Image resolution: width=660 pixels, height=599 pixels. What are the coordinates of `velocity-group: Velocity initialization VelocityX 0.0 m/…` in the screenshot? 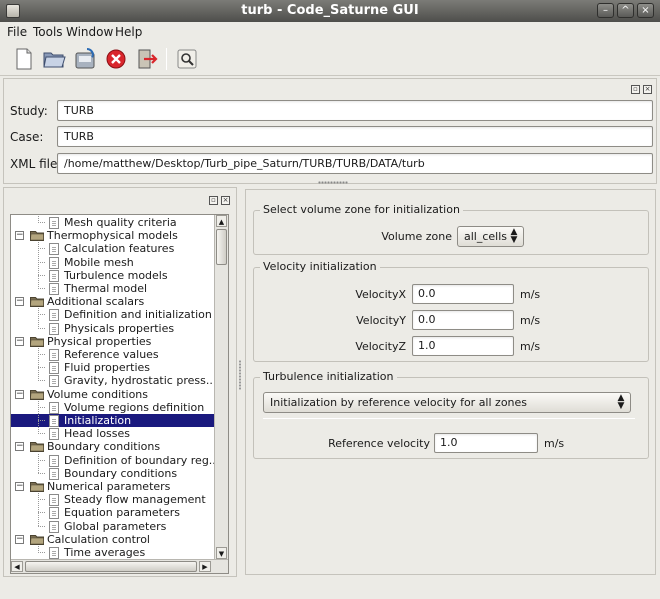 It's located at (451, 311).